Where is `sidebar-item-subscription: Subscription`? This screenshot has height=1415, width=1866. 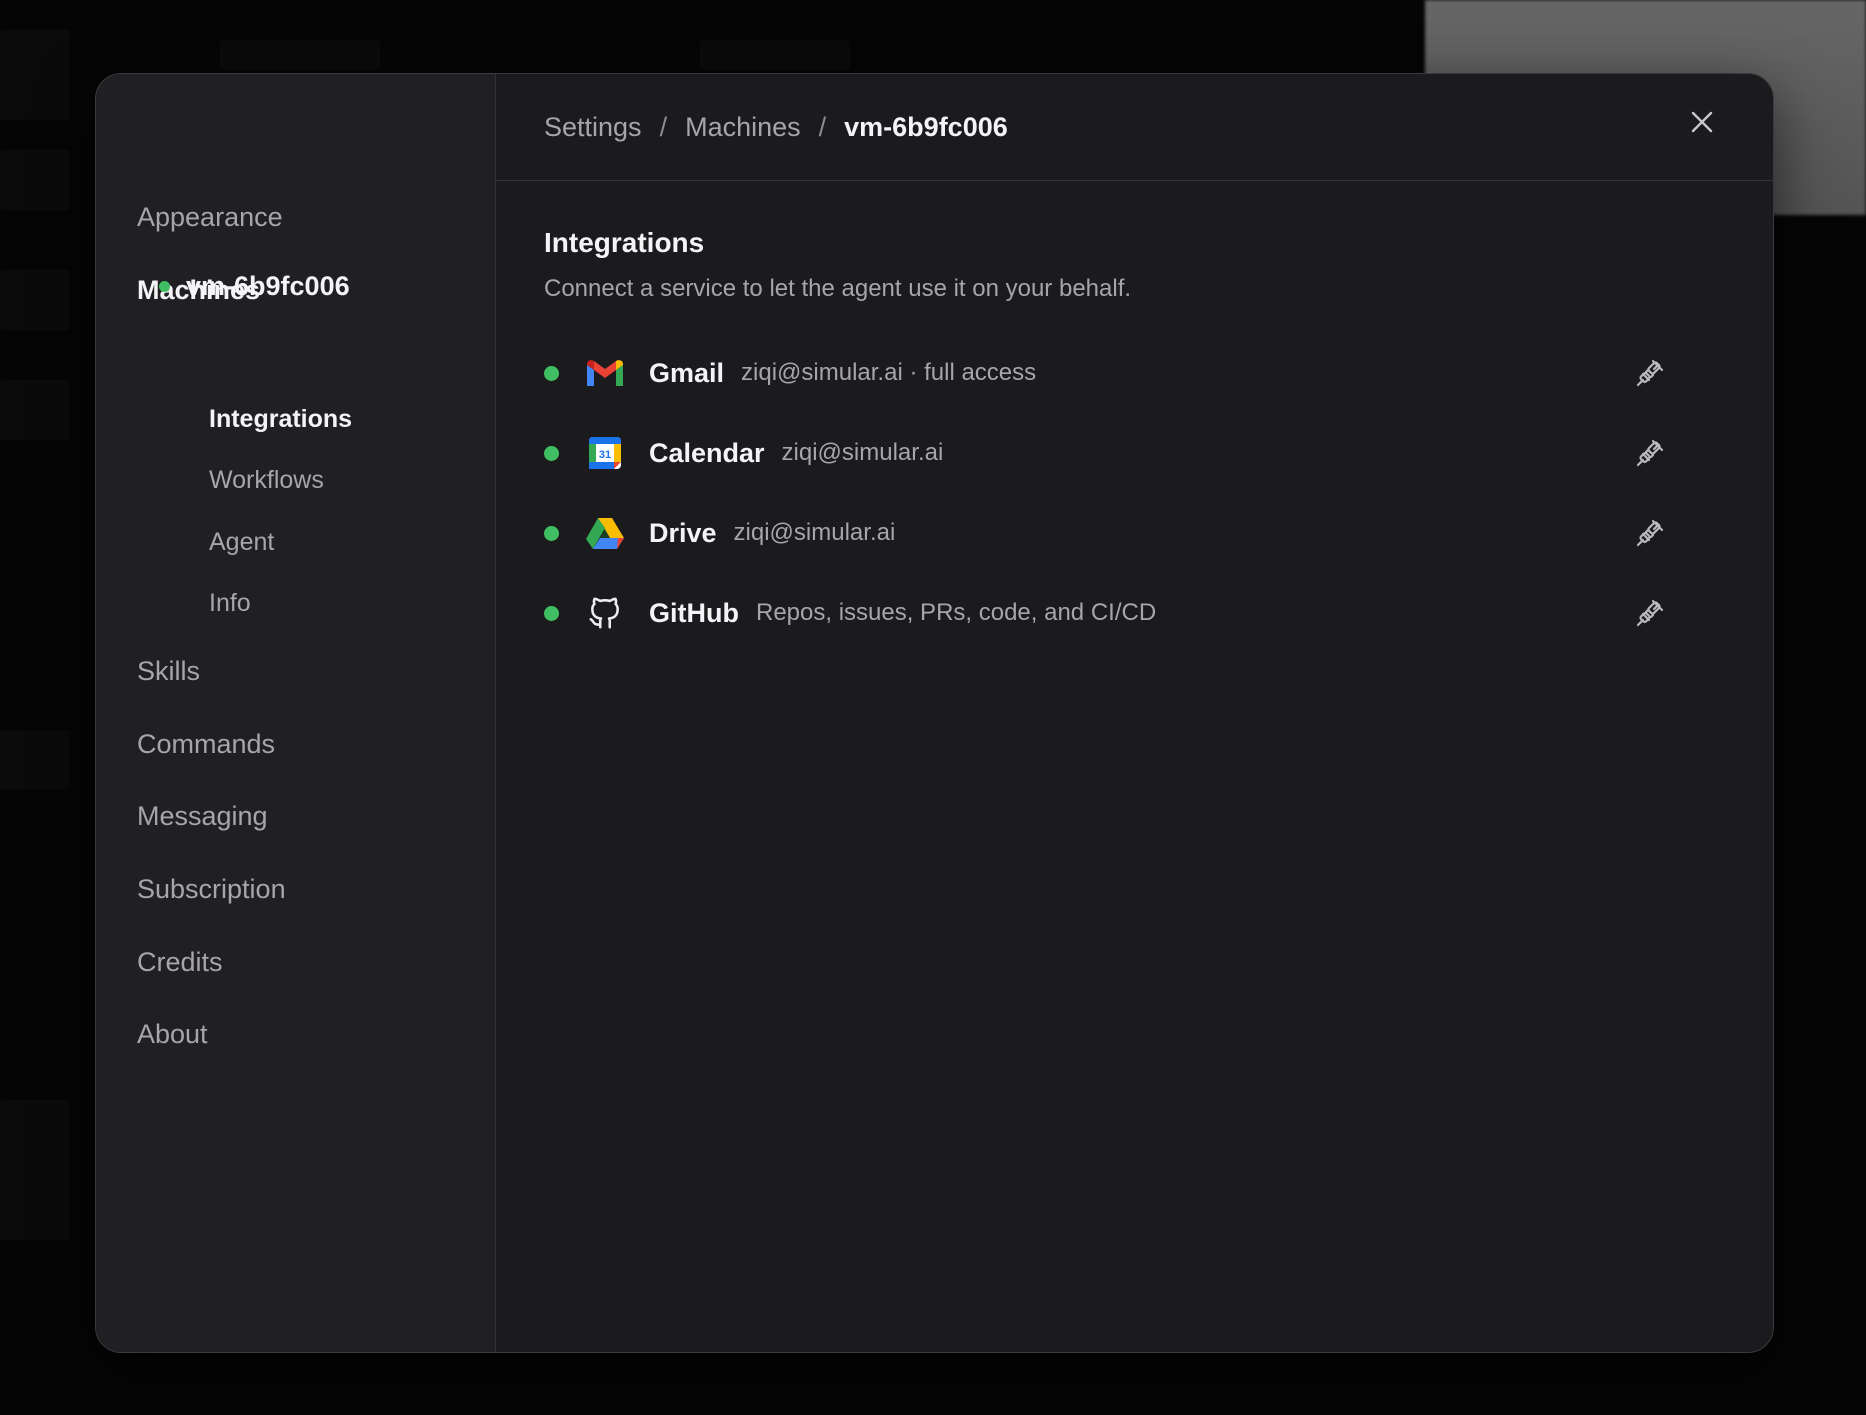 sidebar-item-subscription: Subscription is located at coordinates (211, 889).